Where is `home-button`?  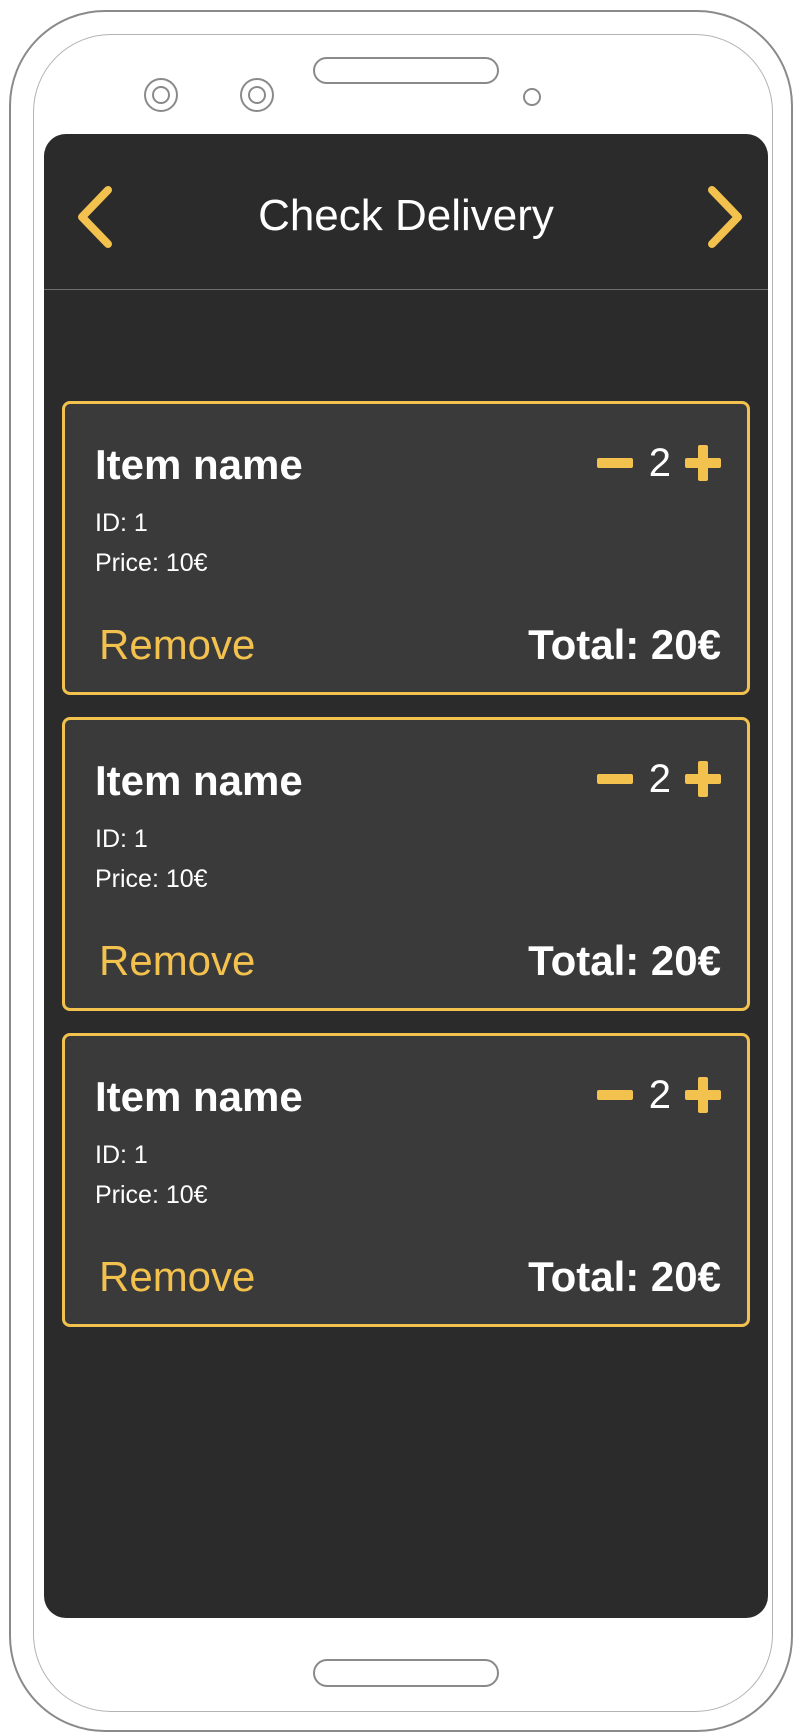 home-button is located at coordinates (406, 1673).